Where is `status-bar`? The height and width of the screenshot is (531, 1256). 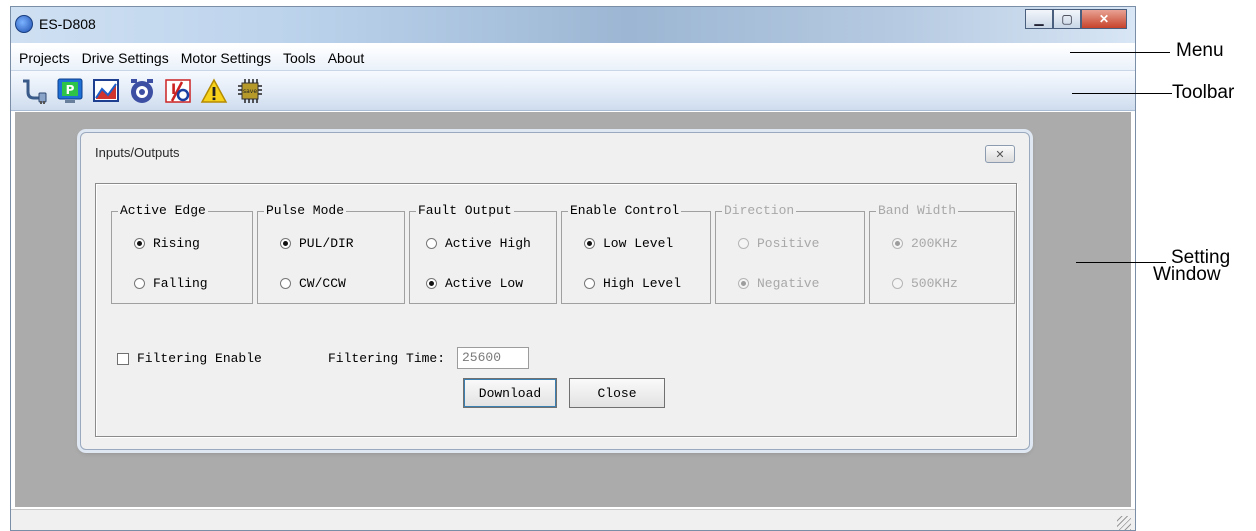 status-bar is located at coordinates (573, 519).